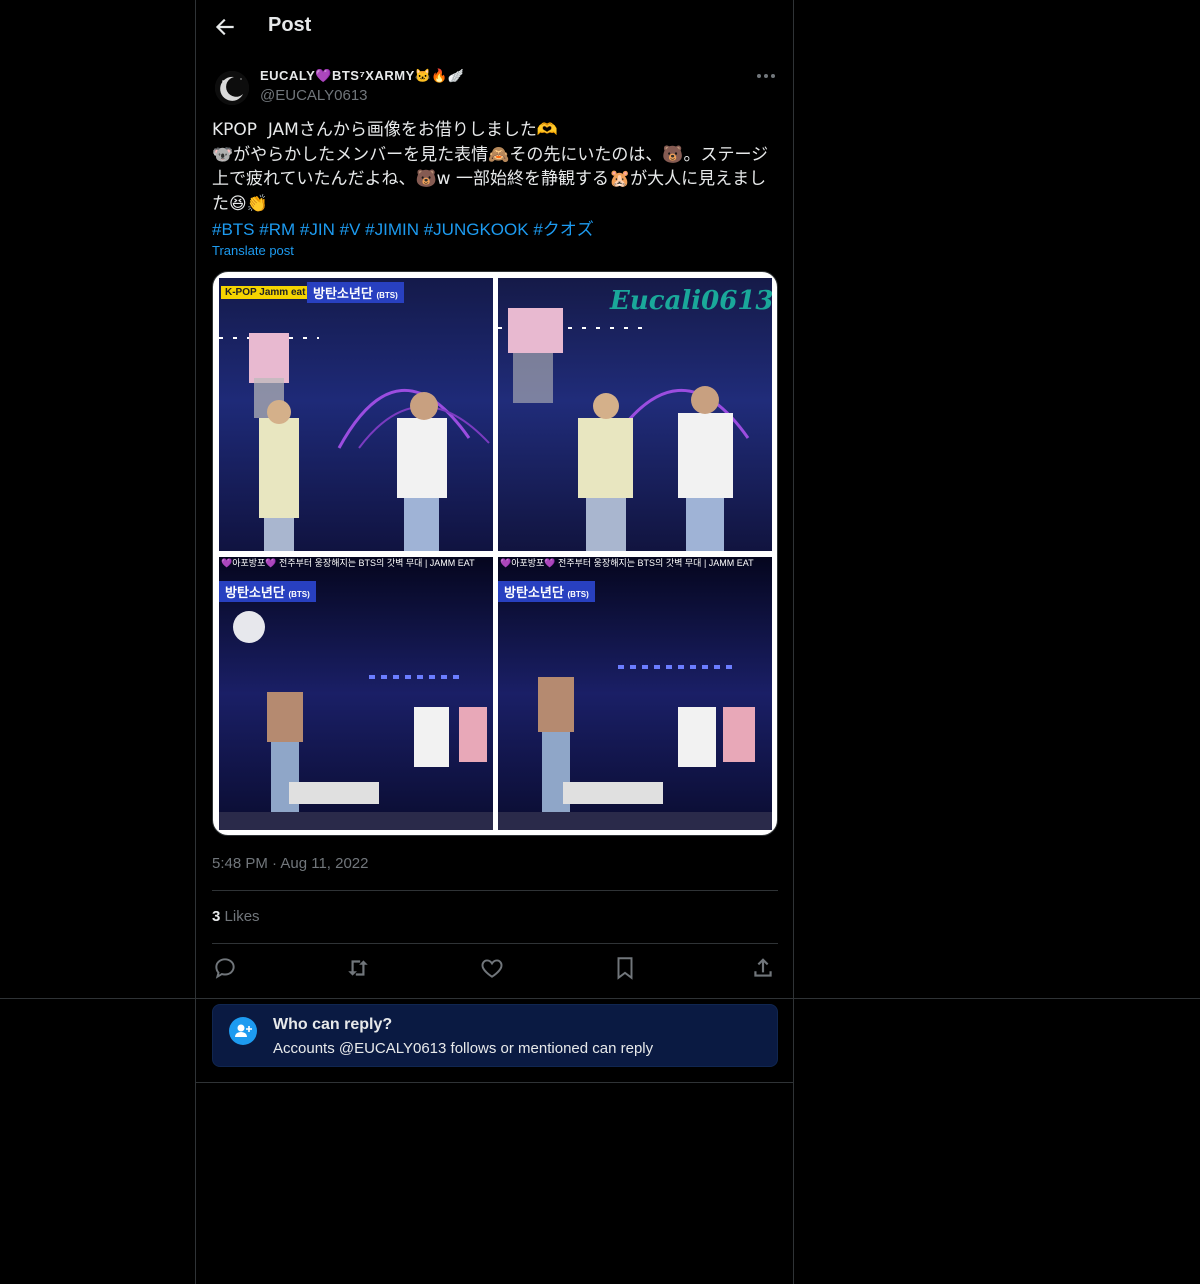  Describe the element at coordinates (691, 301) in the screenshot. I see `watermark: Eucali0613` at that location.